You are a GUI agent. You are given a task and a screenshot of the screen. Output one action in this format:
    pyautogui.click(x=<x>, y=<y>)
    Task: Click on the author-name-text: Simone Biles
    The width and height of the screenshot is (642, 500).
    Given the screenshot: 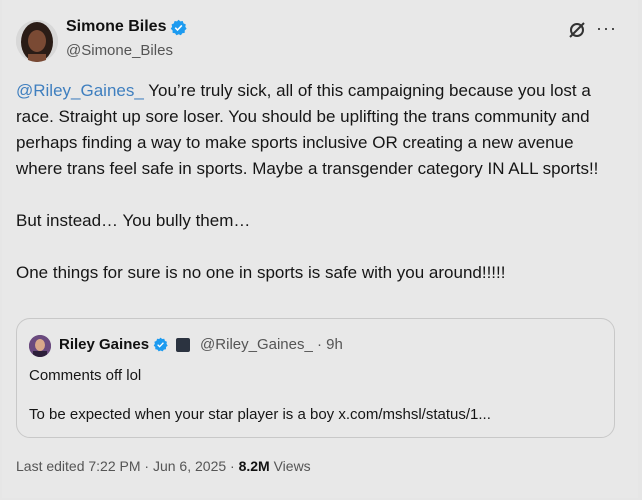 What is the action you would take?
    pyautogui.click(x=116, y=27)
    